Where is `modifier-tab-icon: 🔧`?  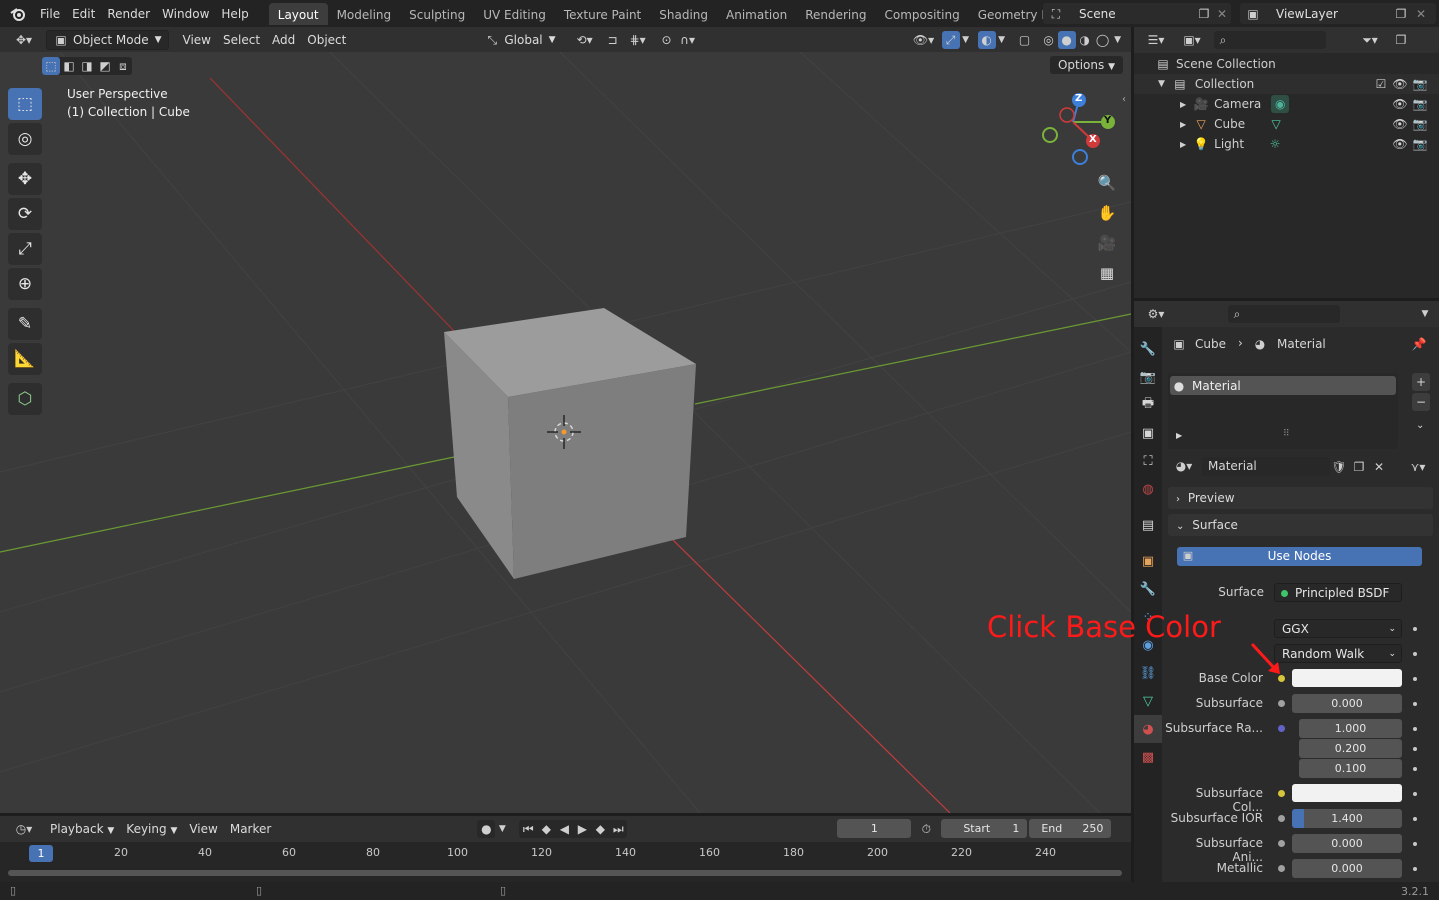 modifier-tab-icon: 🔧 is located at coordinates (1148, 589).